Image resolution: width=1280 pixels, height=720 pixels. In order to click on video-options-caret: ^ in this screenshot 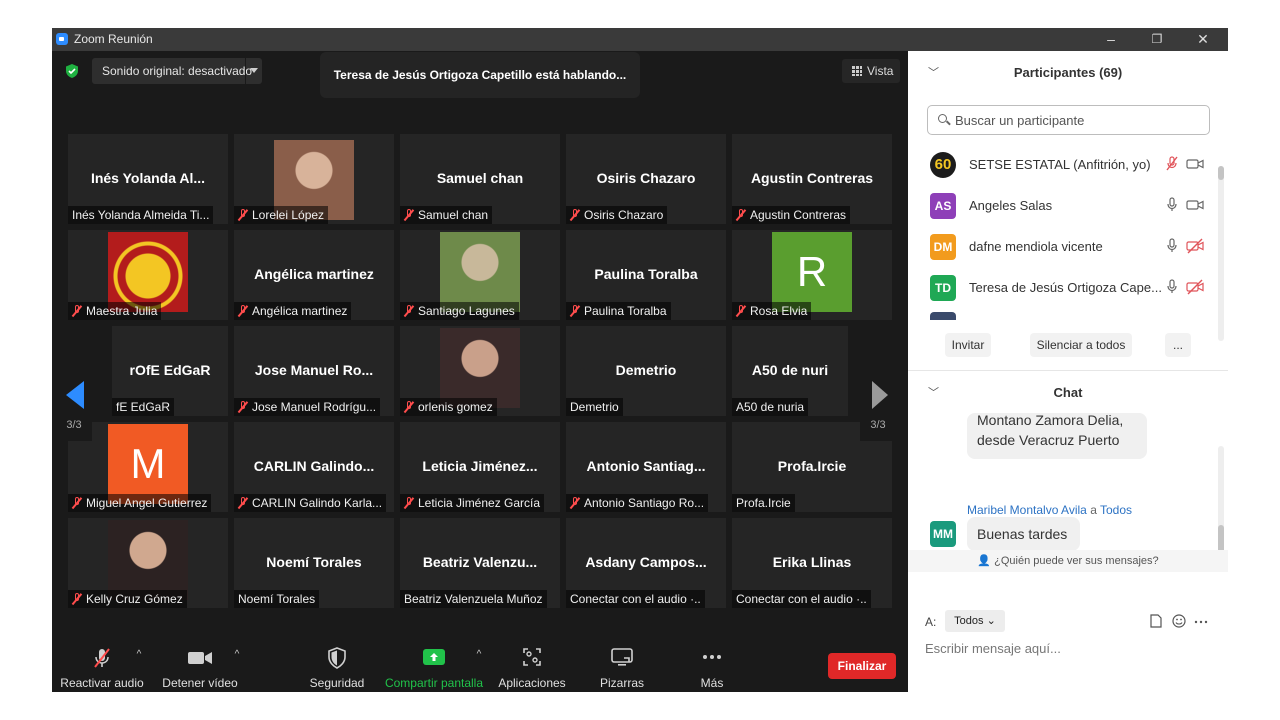, I will do `click(237, 655)`.